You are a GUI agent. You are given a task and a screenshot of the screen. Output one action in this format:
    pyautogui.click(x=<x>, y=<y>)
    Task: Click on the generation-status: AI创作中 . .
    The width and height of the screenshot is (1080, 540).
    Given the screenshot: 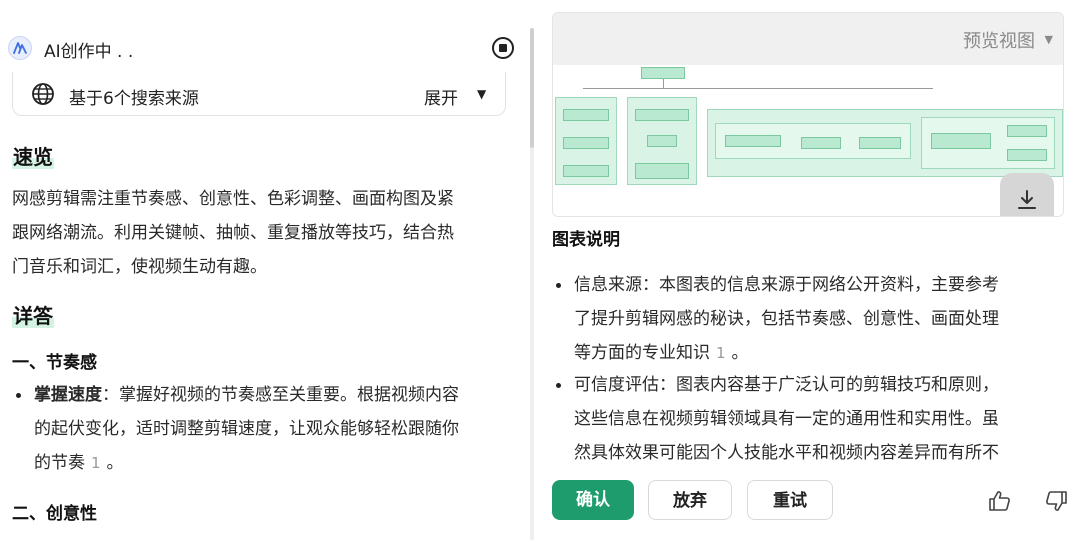 What is the action you would take?
    pyautogui.click(x=89, y=52)
    